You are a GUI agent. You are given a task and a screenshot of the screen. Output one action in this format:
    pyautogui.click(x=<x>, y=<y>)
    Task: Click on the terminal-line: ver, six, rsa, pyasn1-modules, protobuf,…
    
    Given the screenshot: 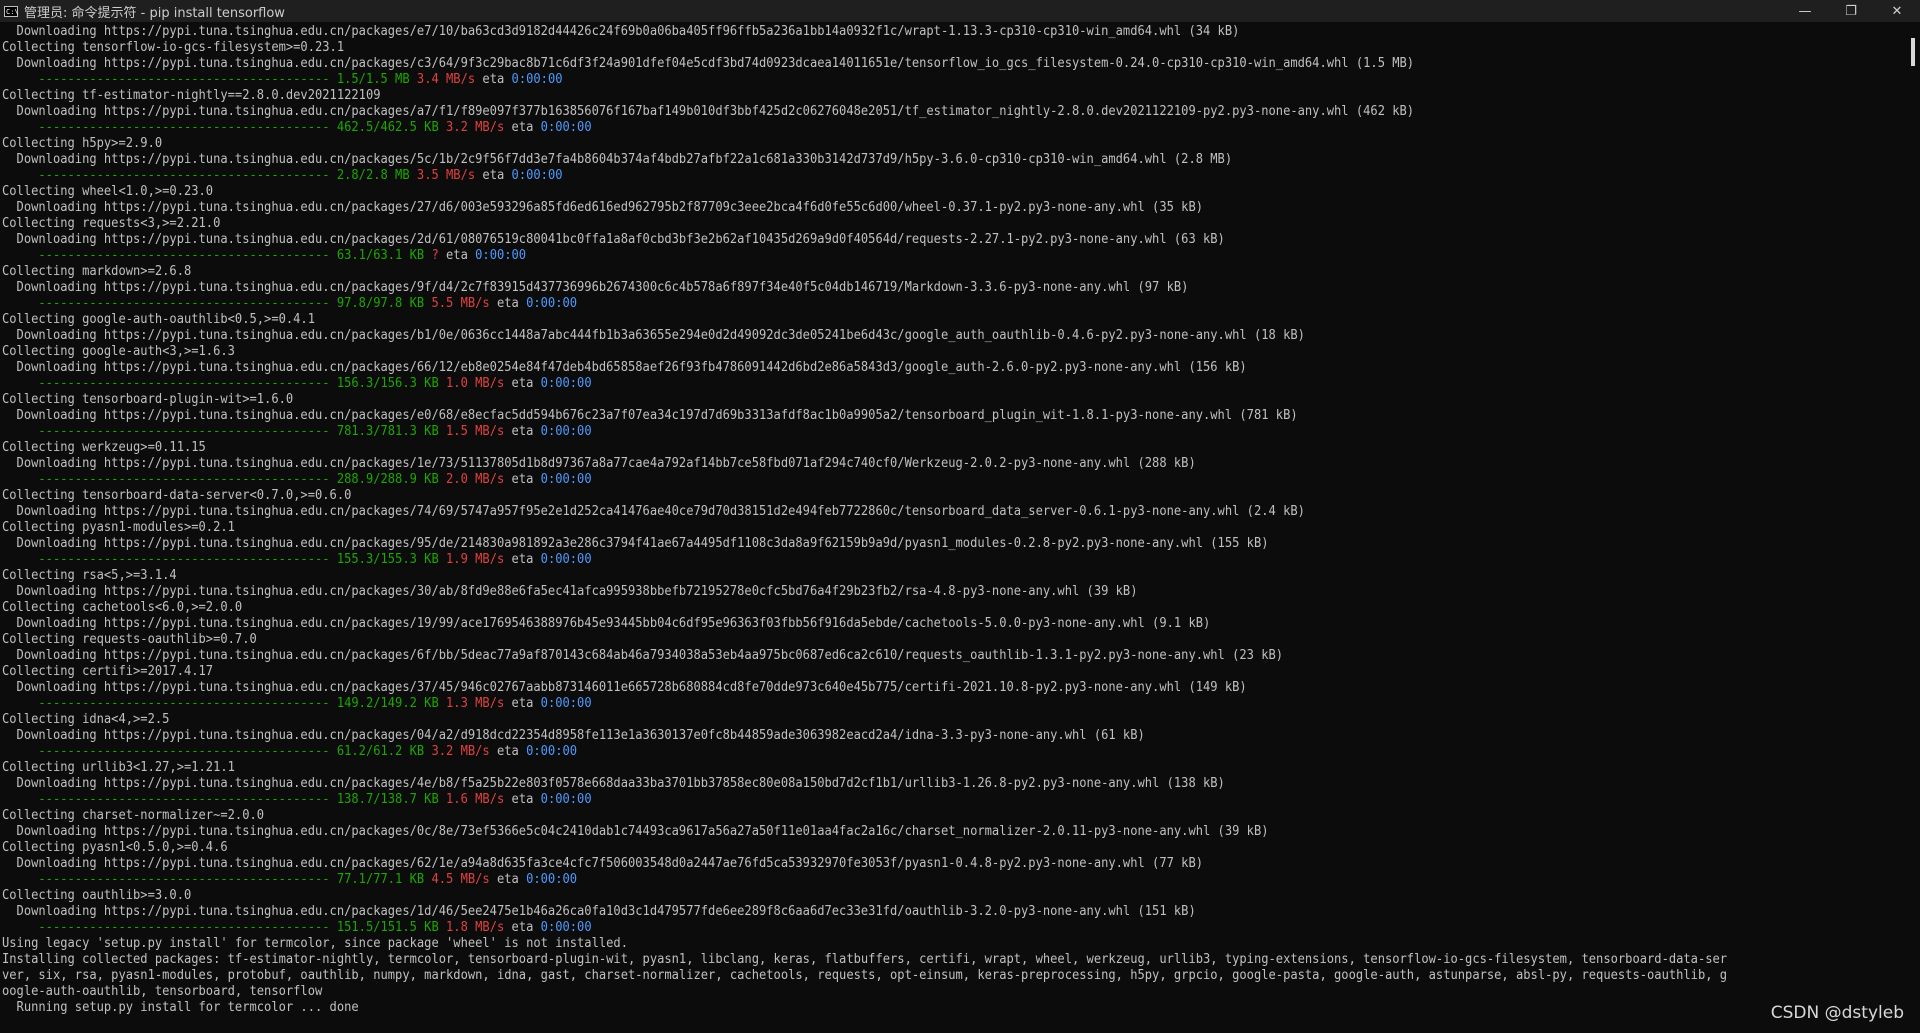 What is the action you would take?
    pyautogui.click(x=865, y=975)
    